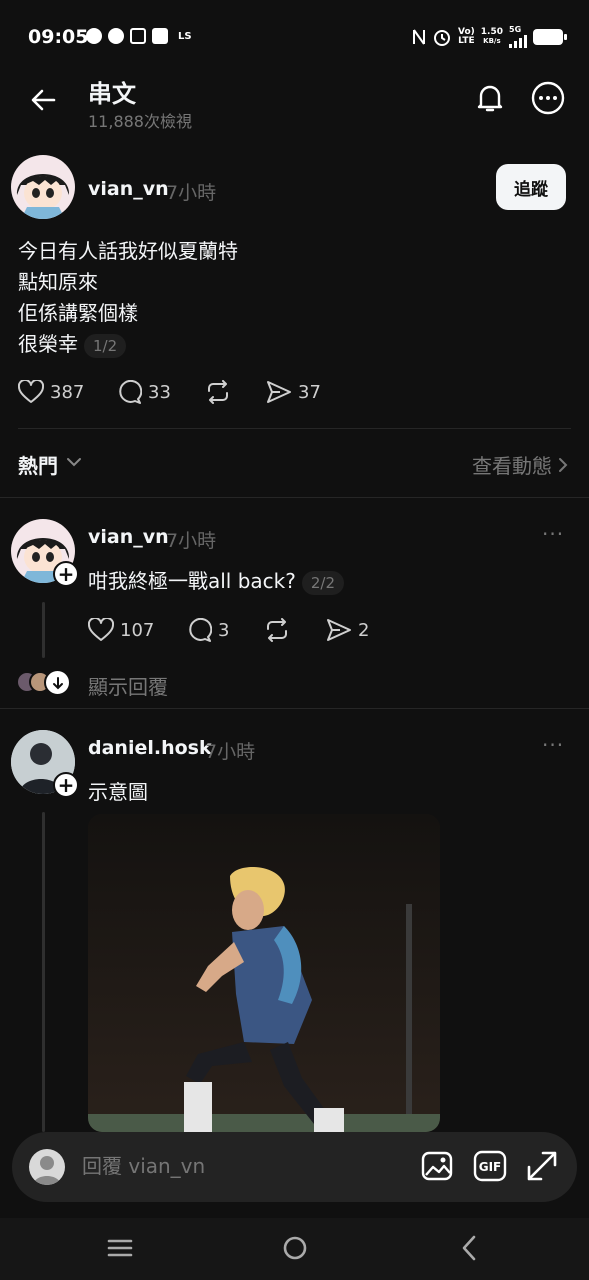 The width and height of the screenshot is (589, 1280). I want to click on my-avatar, so click(47, 1167).